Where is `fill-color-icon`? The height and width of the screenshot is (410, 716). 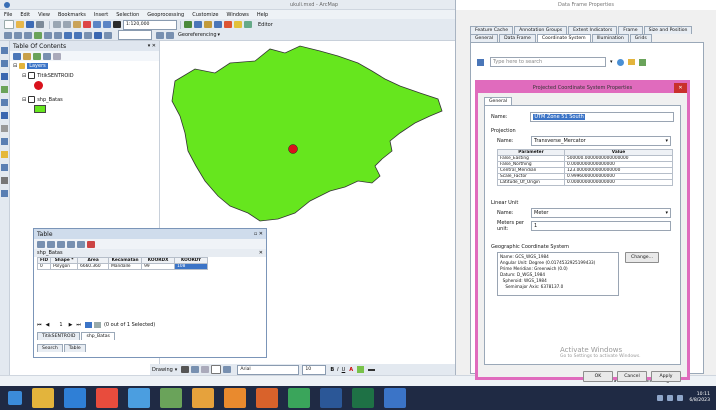 fill-color-icon is located at coordinates (227, 369).